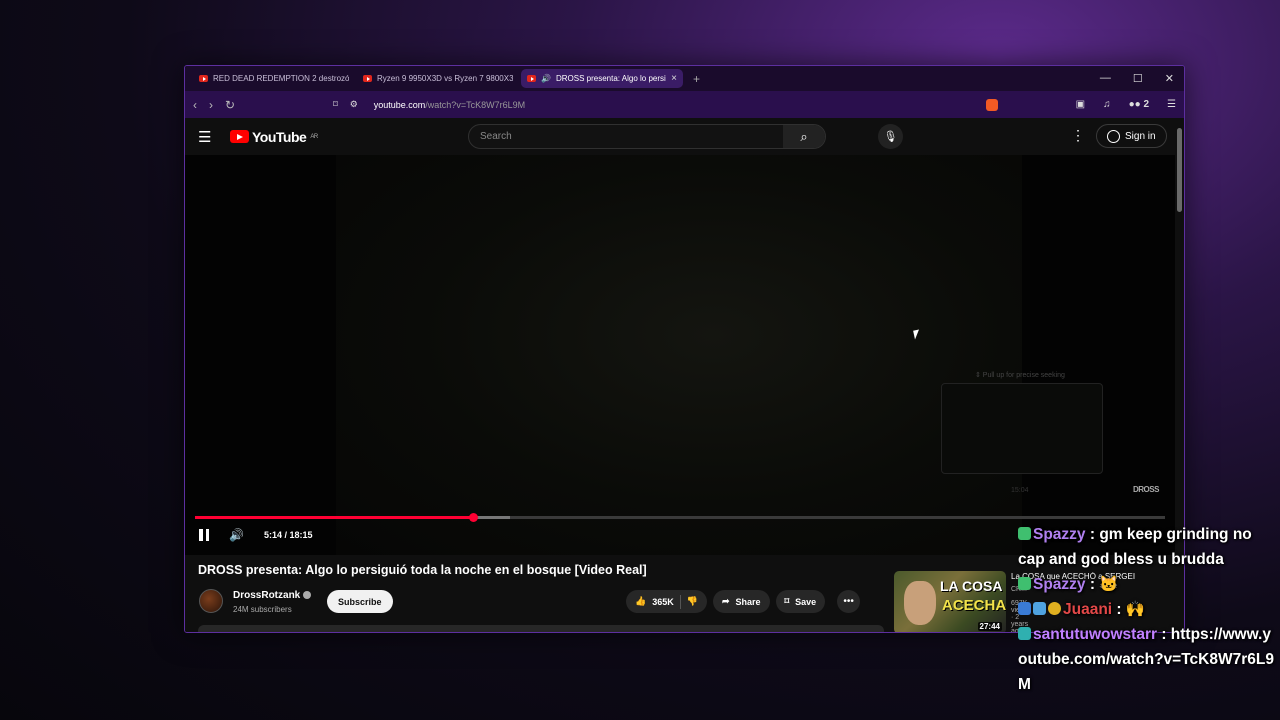 Image resolution: width=1280 pixels, height=720 pixels. What do you see at coordinates (1169, 78) in the screenshot?
I see `close-window-button: ✕` at bounding box center [1169, 78].